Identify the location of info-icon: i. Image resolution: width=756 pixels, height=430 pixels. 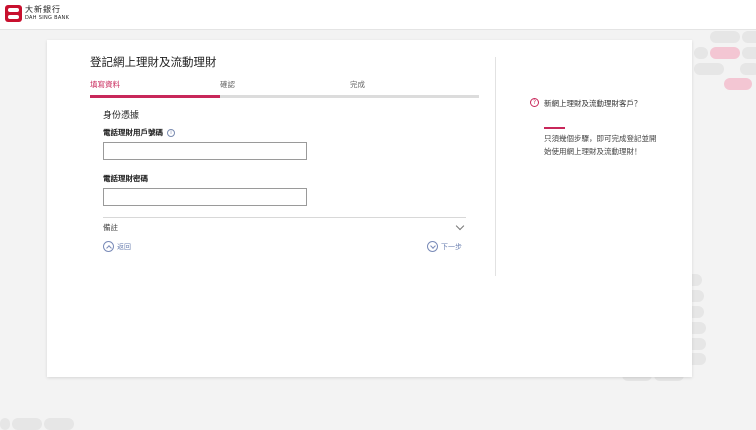
(171, 133).